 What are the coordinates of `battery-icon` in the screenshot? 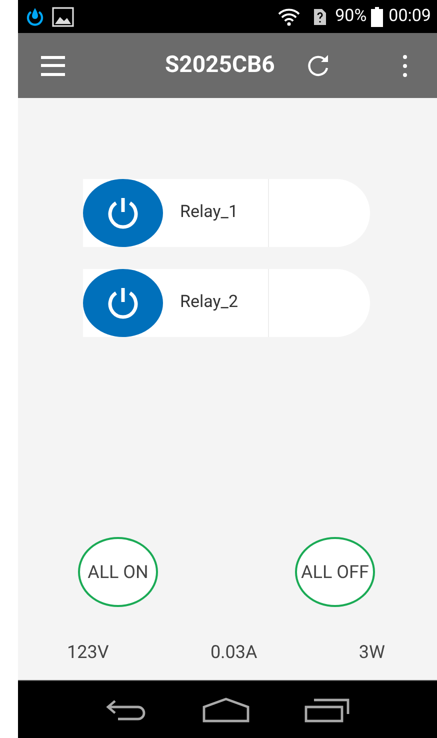 It's located at (376, 16).